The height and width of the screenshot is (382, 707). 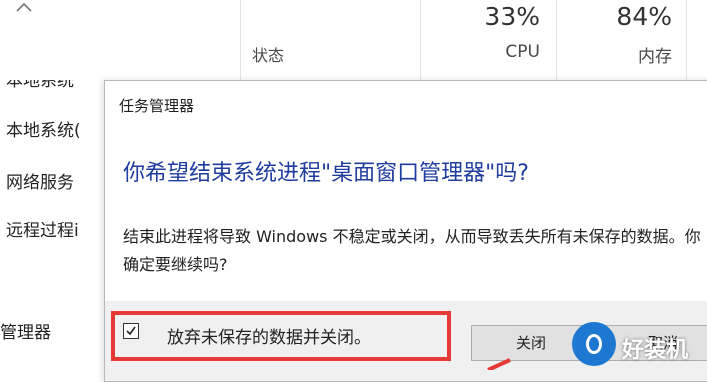 I want to click on process-item: 本地系统(, so click(x=43, y=128).